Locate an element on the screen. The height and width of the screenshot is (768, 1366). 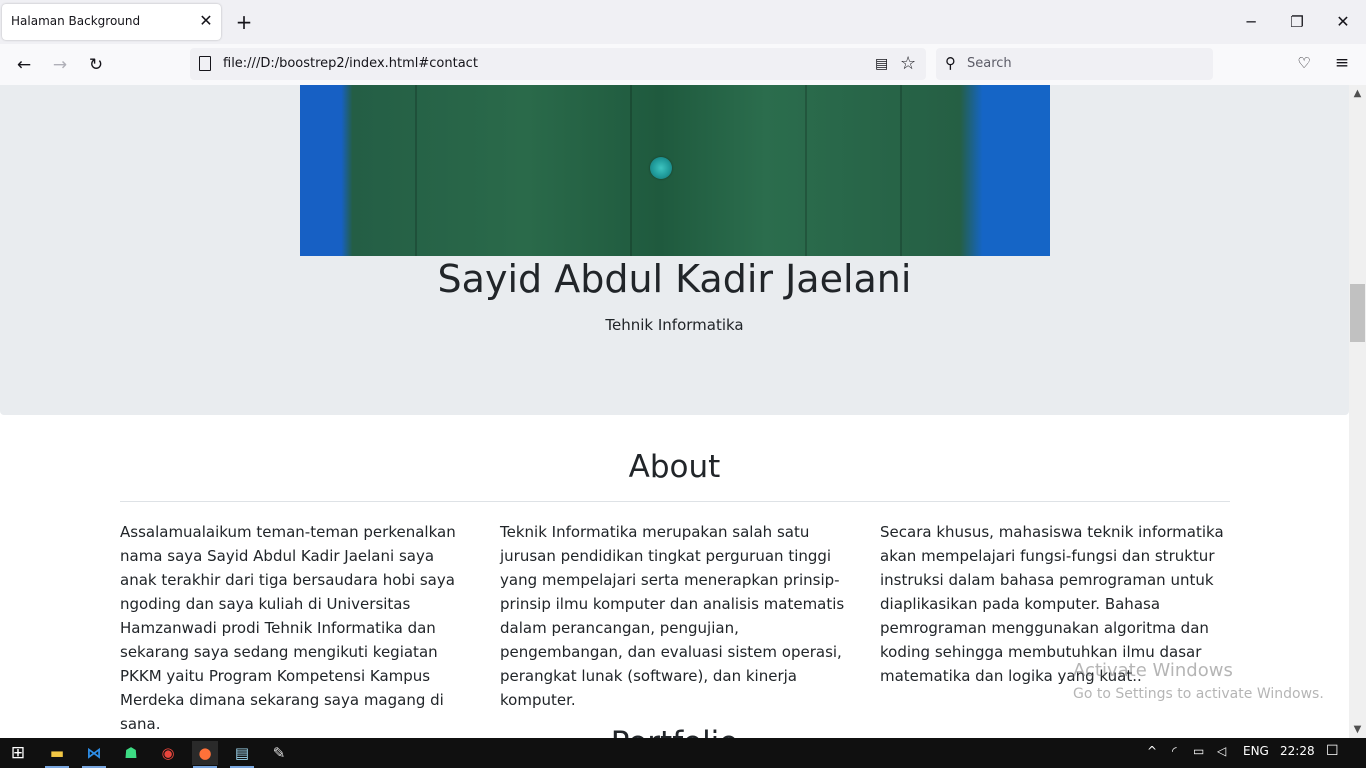
tab-close-icon: ✕ is located at coordinates (206, 21).